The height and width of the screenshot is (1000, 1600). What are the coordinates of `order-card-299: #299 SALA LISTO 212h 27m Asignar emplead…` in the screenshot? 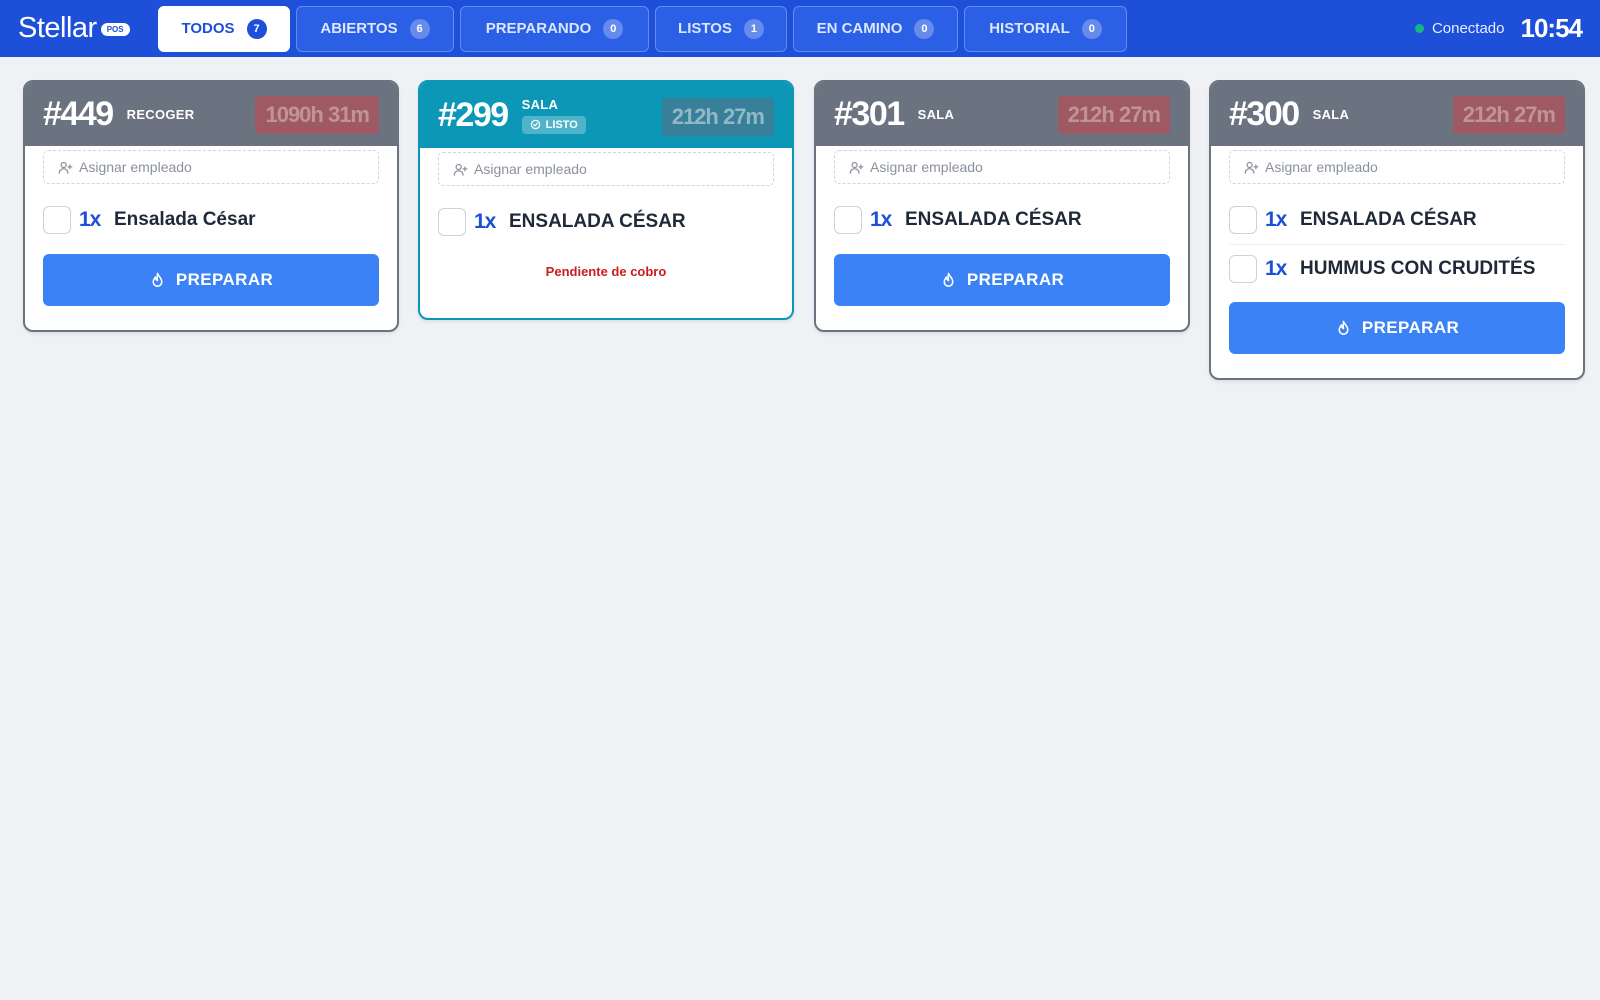 It's located at (606, 200).